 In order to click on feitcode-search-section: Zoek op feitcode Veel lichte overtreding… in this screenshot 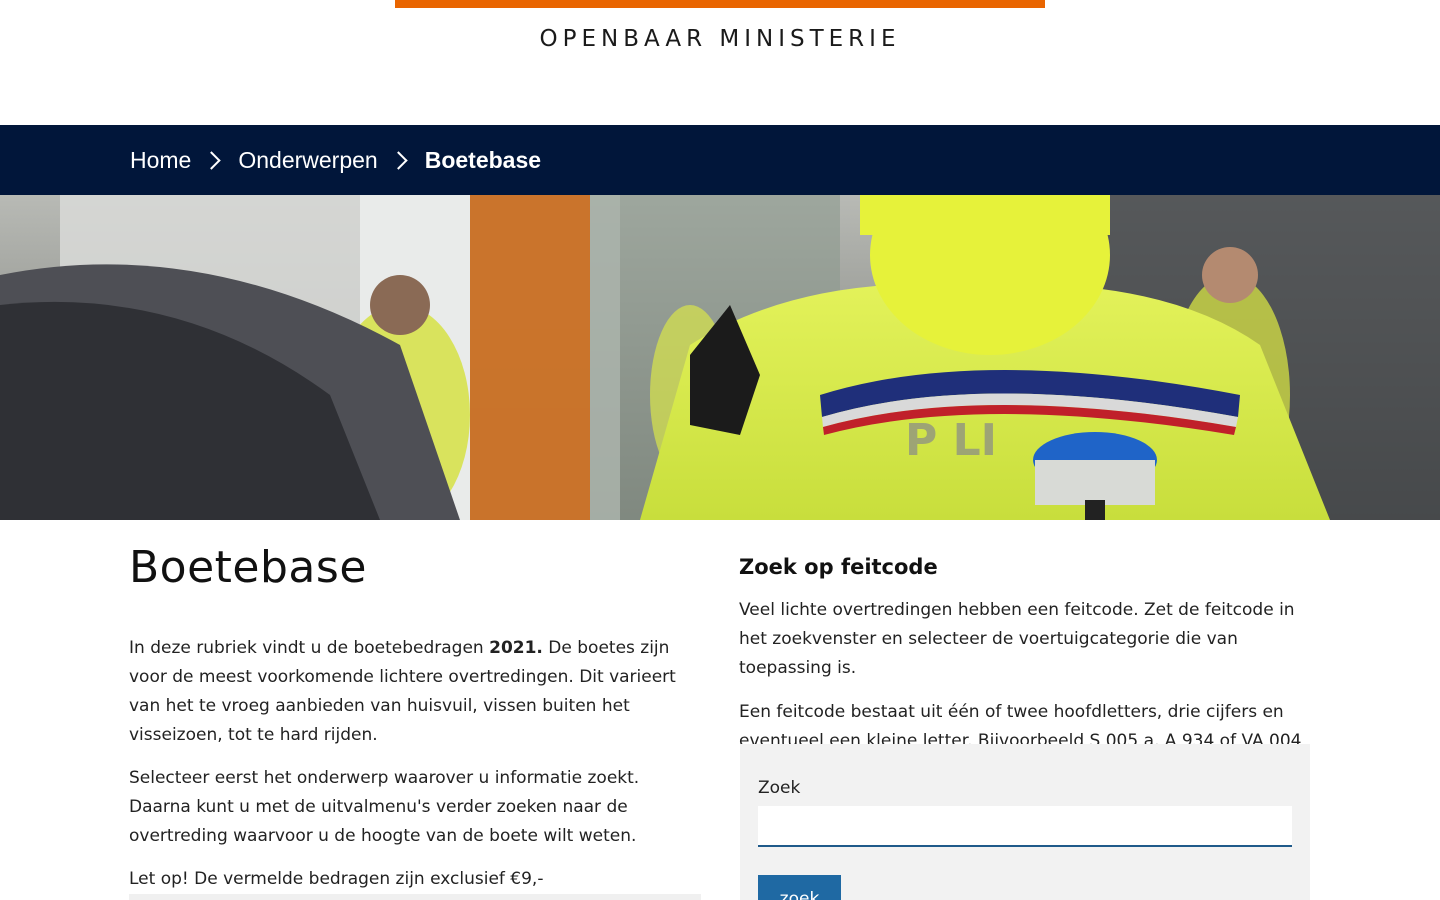, I will do `click(1025, 653)`.